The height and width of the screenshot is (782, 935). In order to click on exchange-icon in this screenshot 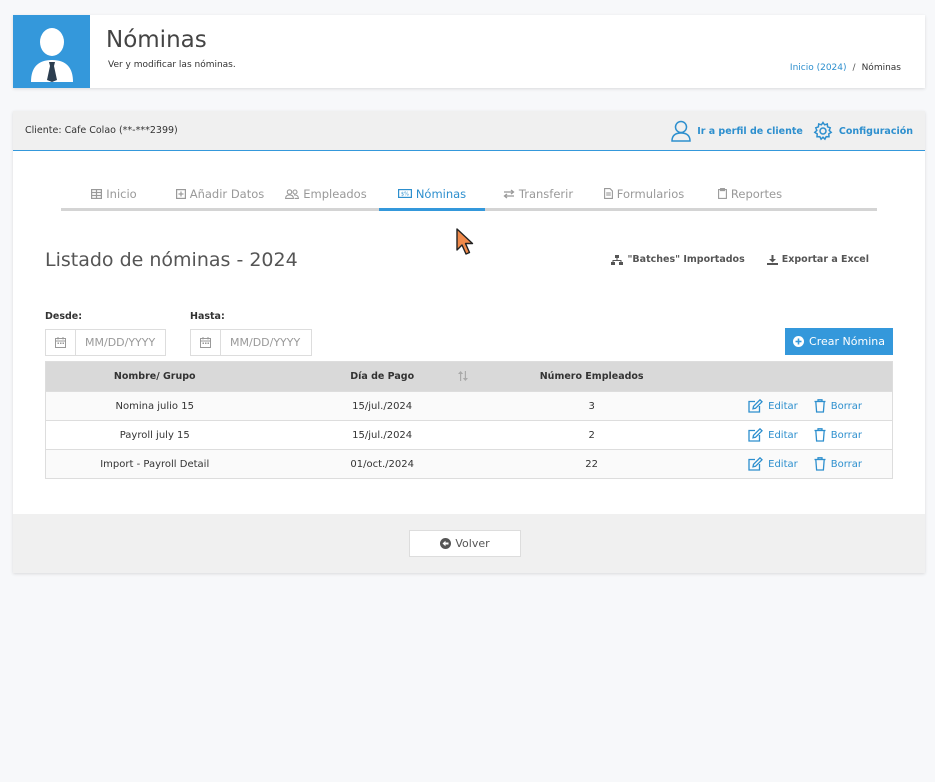, I will do `click(509, 193)`.